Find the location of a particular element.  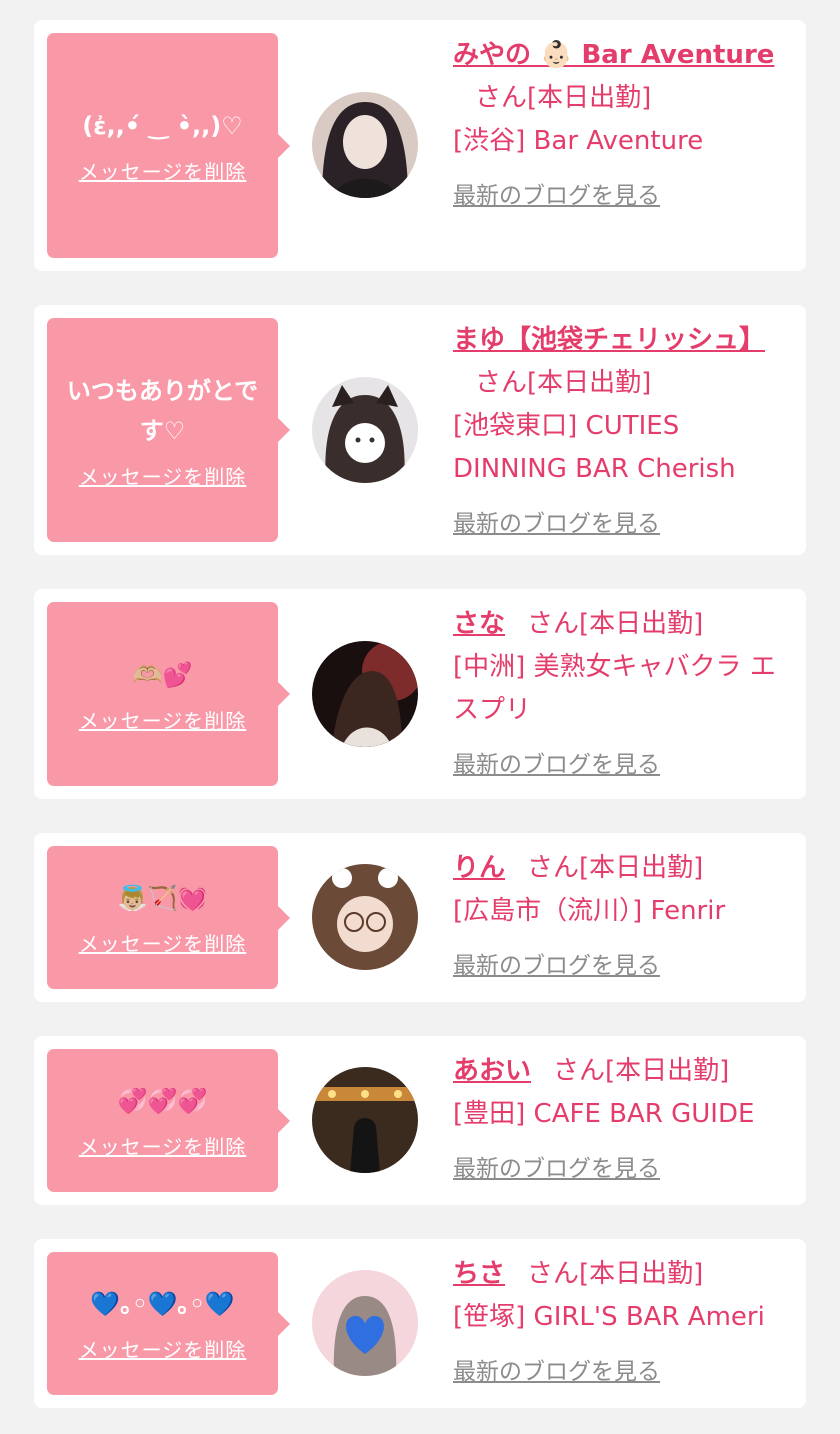

message-text: いつもありがとです♡ is located at coordinates (162, 410).